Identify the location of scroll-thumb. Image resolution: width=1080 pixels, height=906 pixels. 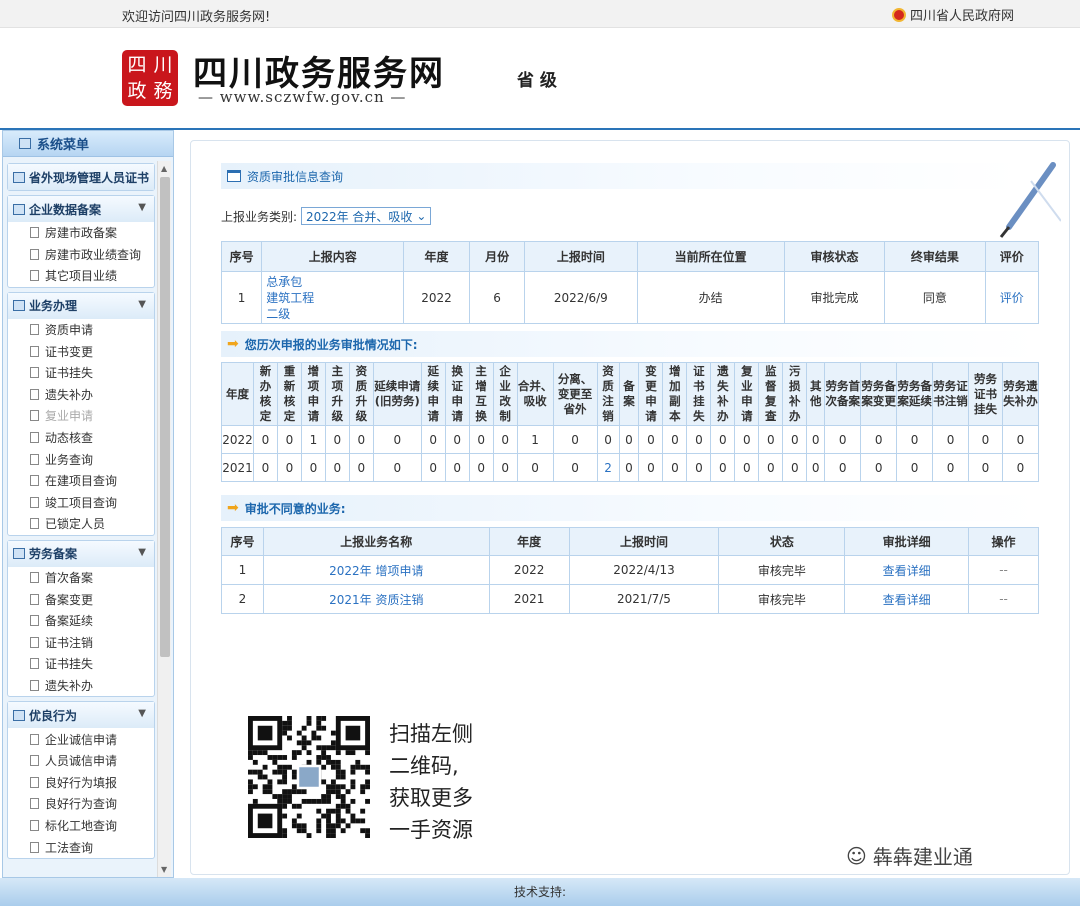
(165, 417).